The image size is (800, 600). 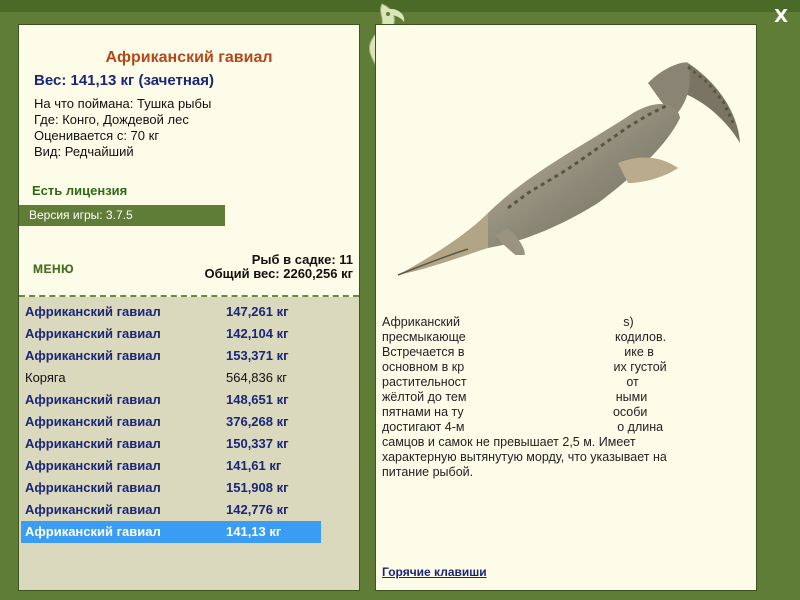 I want to click on item-weight: 151,908 кг, so click(x=257, y=487).